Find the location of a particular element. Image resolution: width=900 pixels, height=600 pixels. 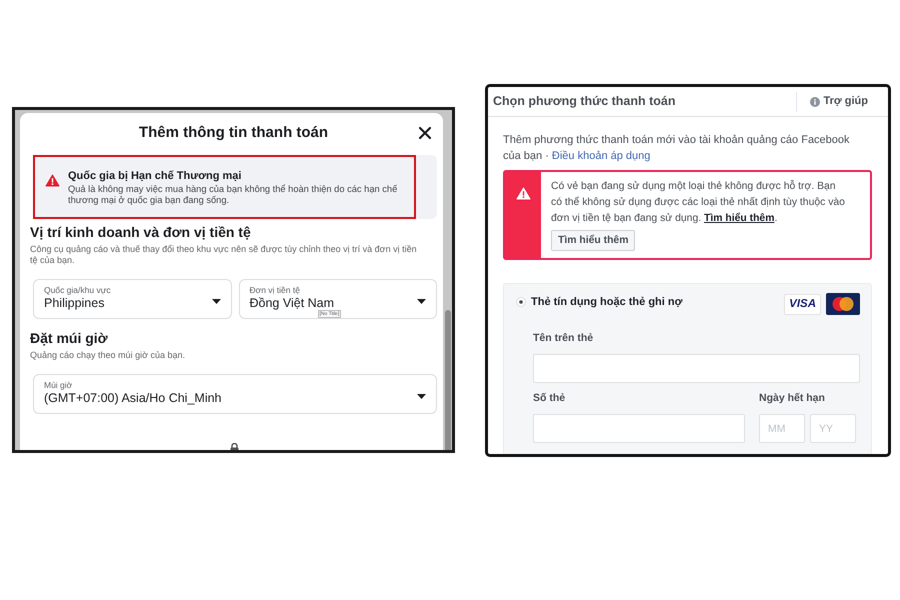

field-label: Số thẻ is located at coordinates (549, 398).